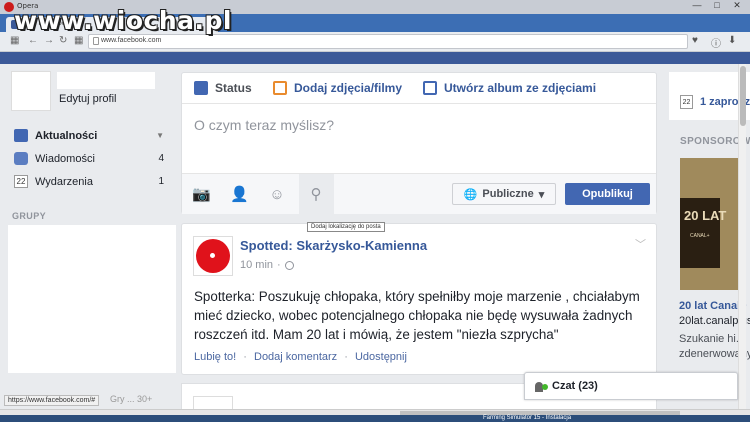 The width and height of the screenshot is (750, 422). What do you see at coordinates (333, 245) in the screenshot?
I see `post-author-link: Spotted: Skarżysko-Kamienna` at bounding box center [333, 245].